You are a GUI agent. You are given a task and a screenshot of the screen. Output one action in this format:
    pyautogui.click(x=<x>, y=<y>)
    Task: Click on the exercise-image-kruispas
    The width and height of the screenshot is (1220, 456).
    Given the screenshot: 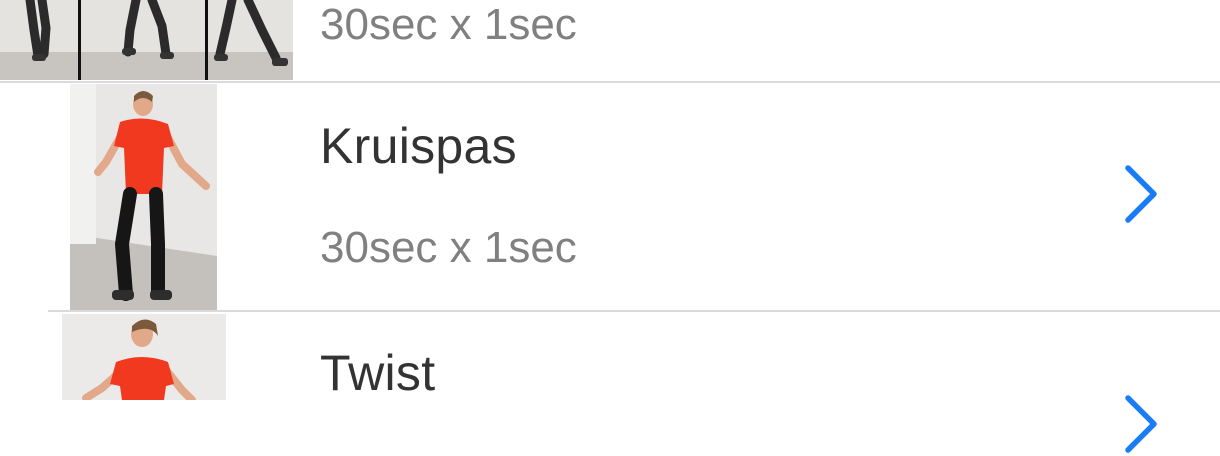 What is the action you would take?
    pyautogui.click(x=143, y=197)
    